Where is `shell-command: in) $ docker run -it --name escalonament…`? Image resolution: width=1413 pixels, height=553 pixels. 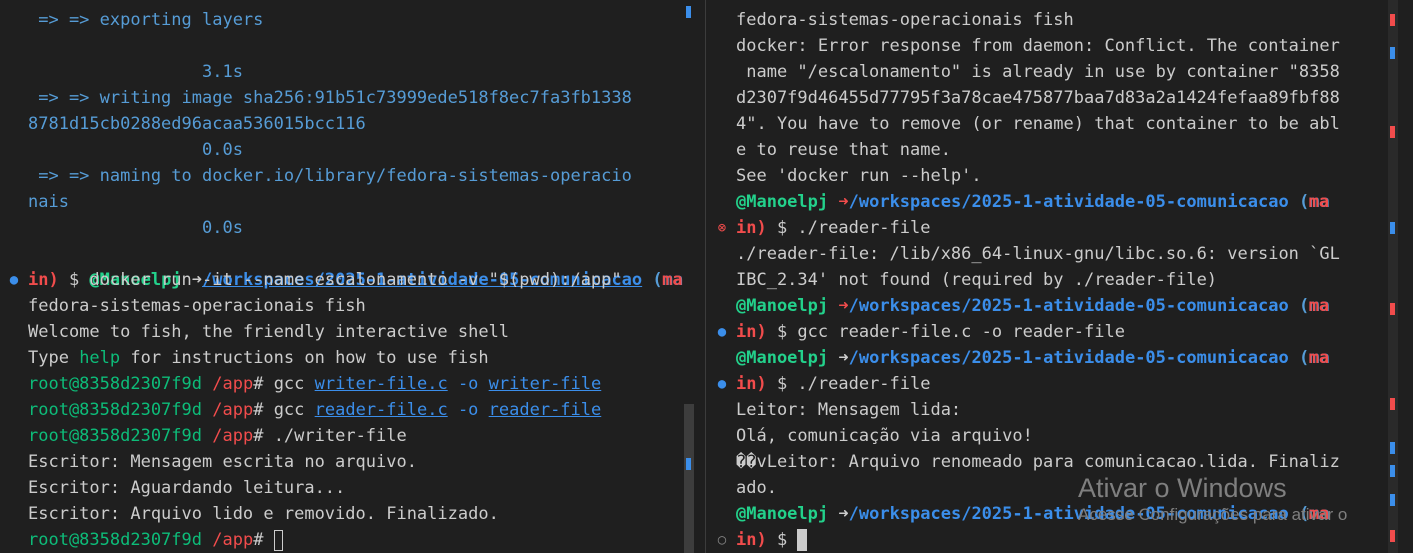 shell-command: in) $ docker run -it --name escalonament… is located at coordinates (356, 280).